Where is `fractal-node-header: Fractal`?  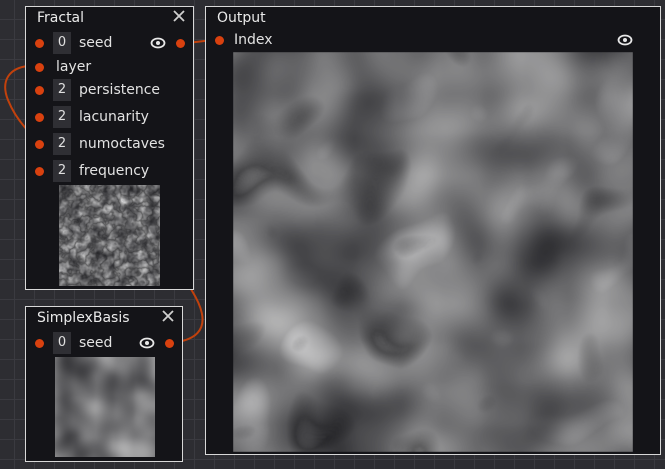
fractal-node-header: Fractal is located at coordinates (109, 18).